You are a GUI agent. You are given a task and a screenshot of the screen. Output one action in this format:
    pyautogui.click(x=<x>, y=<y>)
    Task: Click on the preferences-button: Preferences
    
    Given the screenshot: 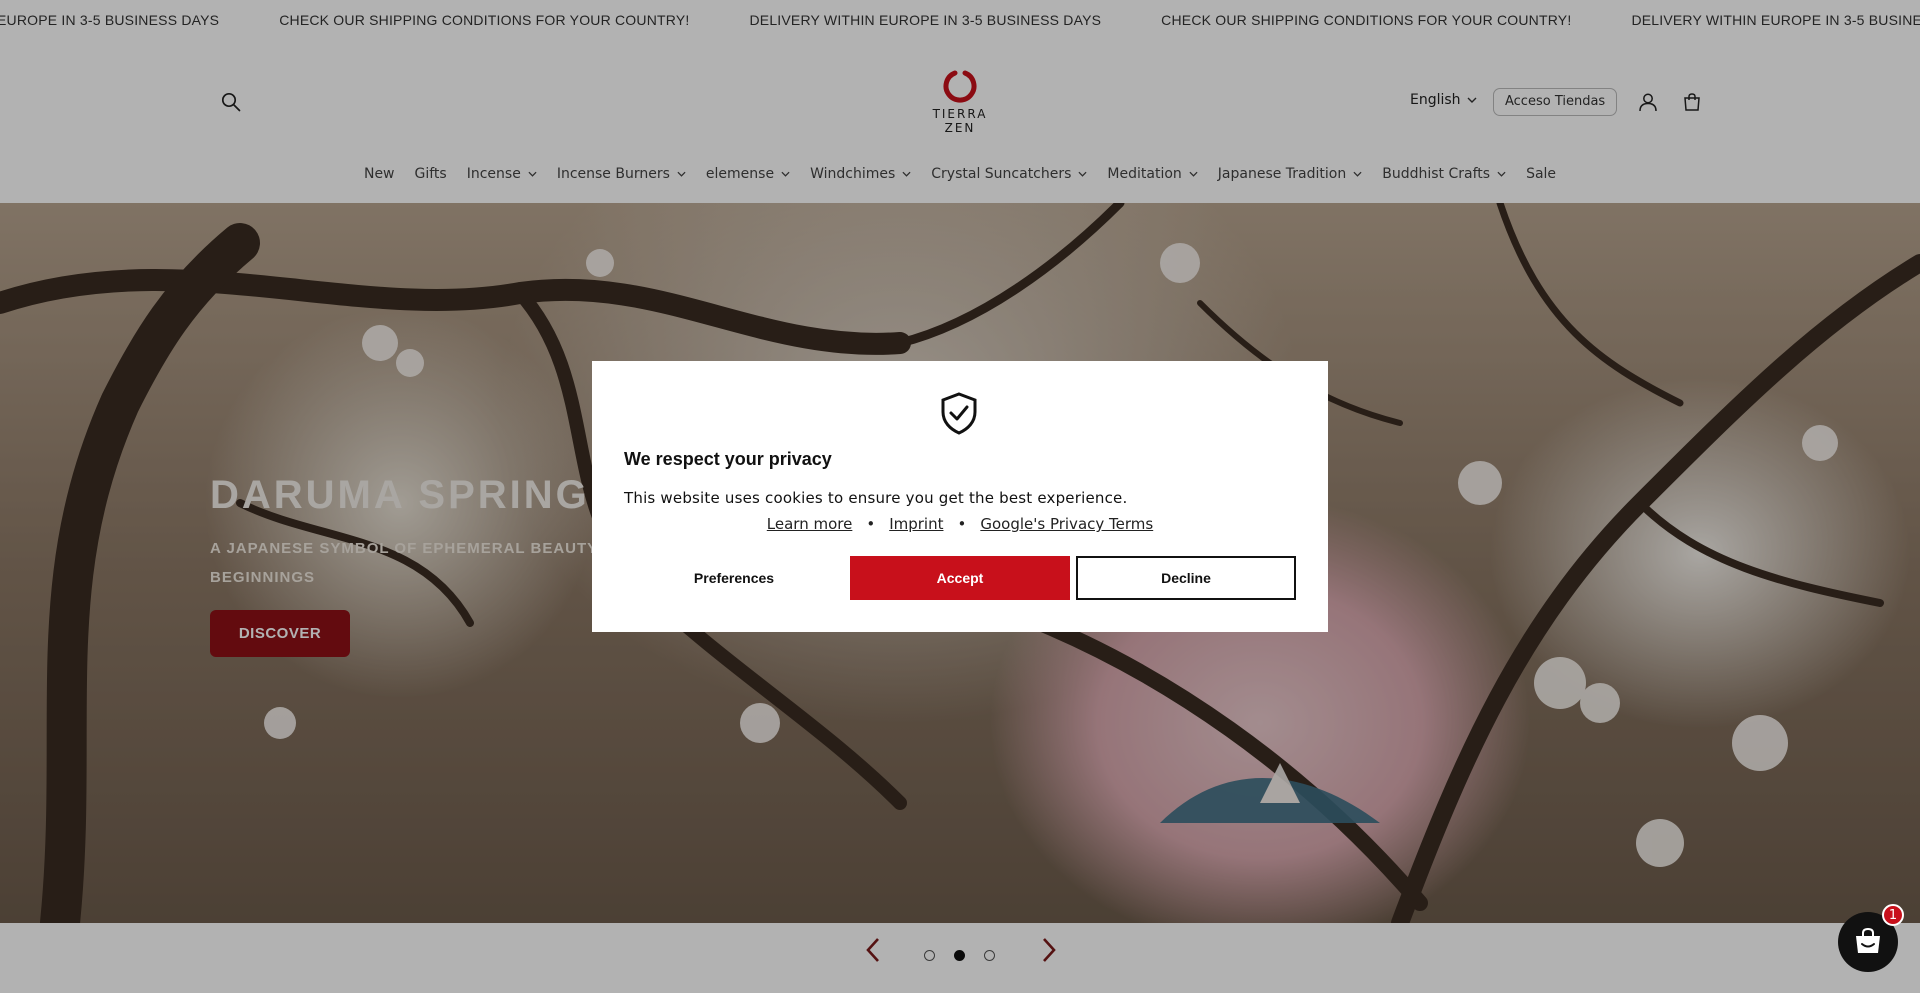 What is the action you would take?
    pyautogui.click(x=734, y=578)
    